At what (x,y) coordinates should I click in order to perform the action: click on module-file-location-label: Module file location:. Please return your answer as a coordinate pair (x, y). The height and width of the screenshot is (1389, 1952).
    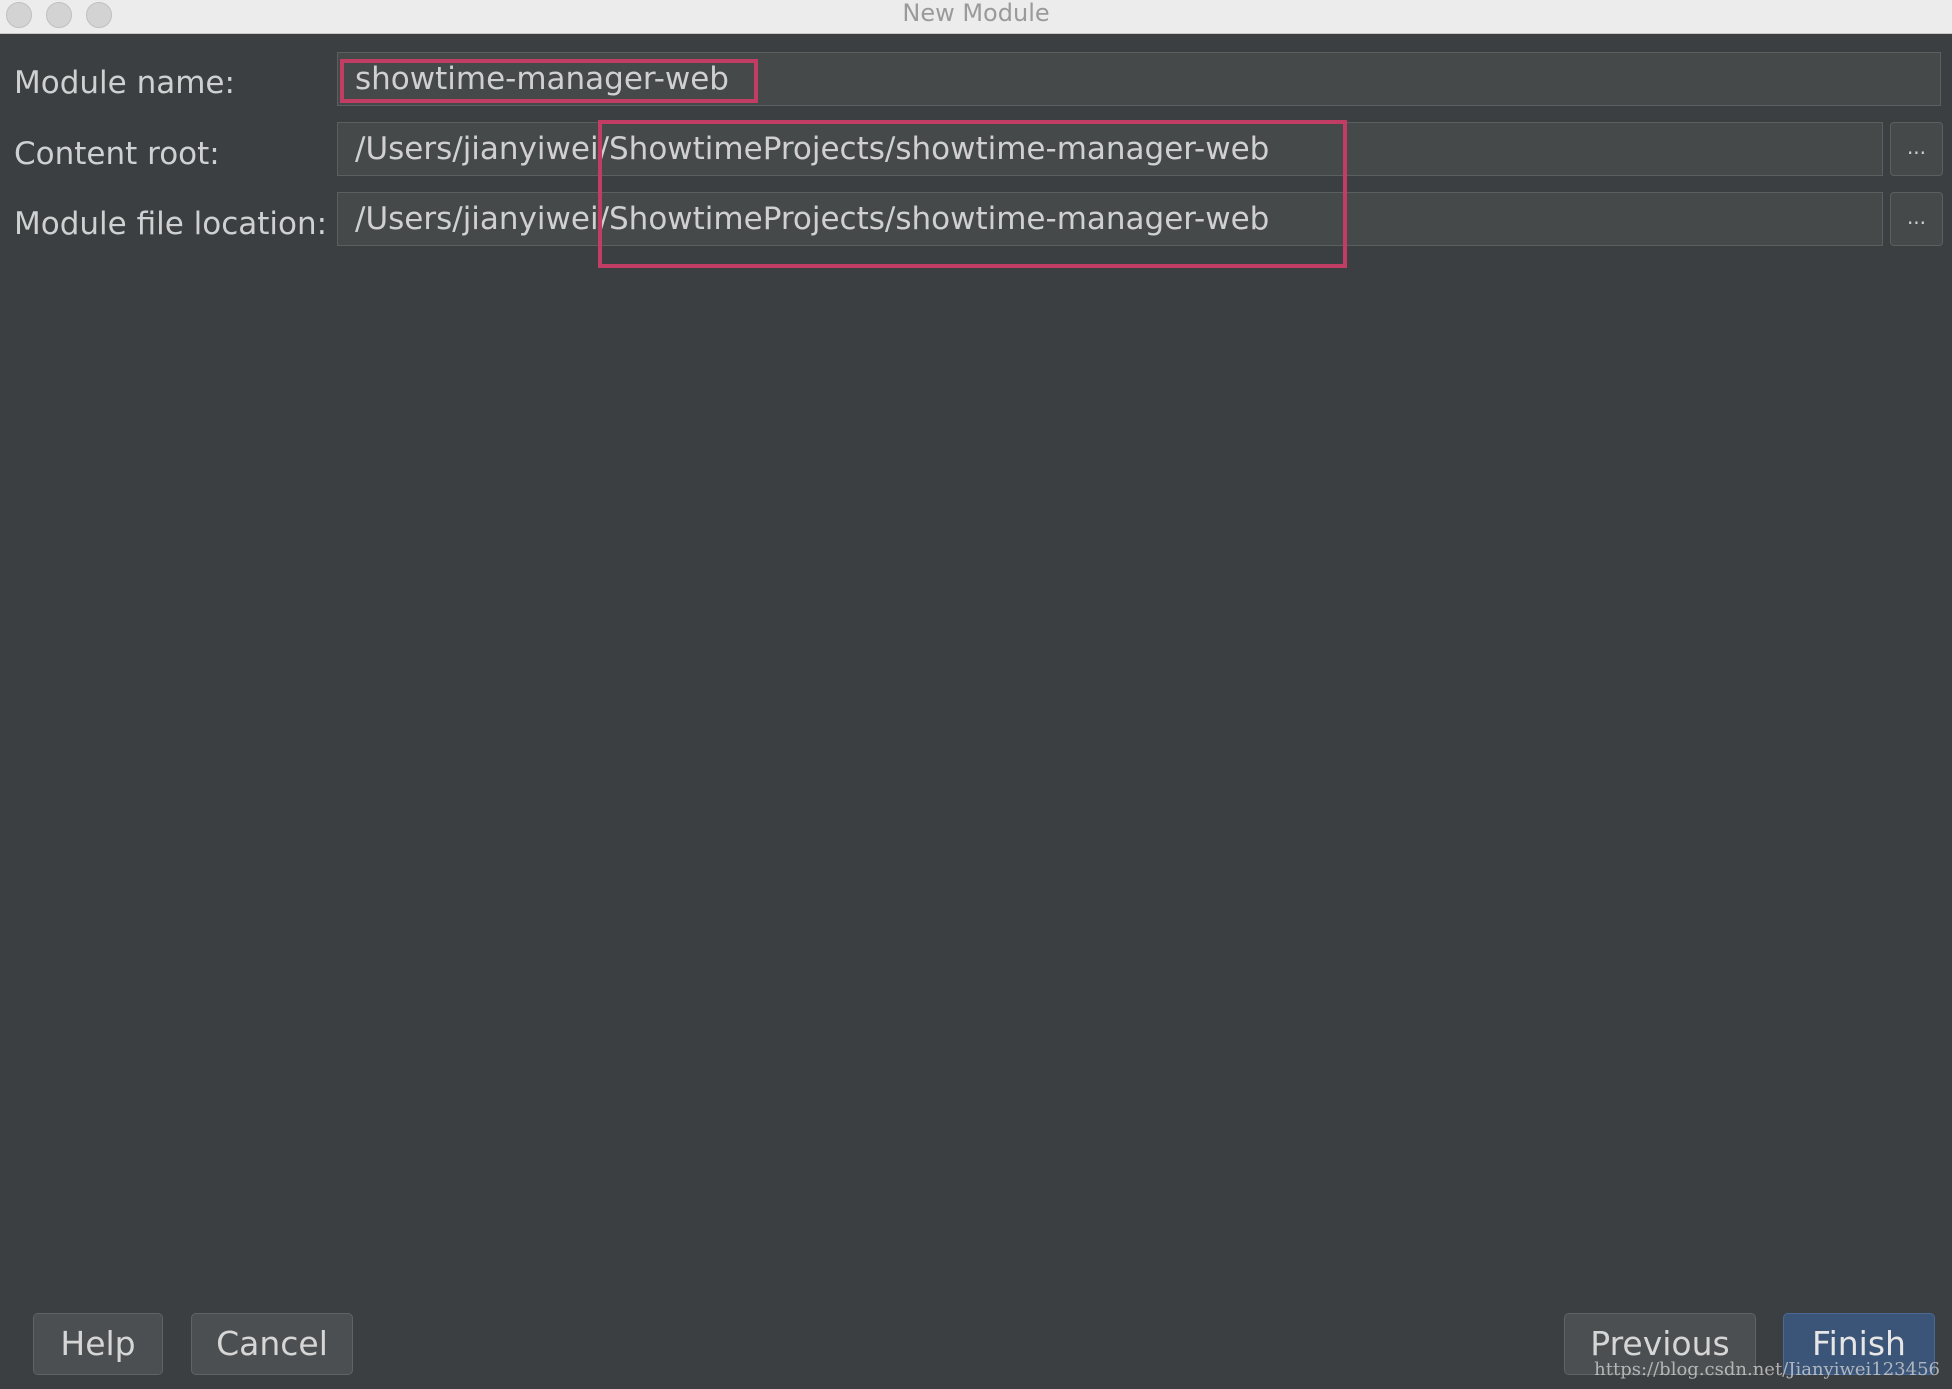
    Looking at the image, I should click on (171, 224).